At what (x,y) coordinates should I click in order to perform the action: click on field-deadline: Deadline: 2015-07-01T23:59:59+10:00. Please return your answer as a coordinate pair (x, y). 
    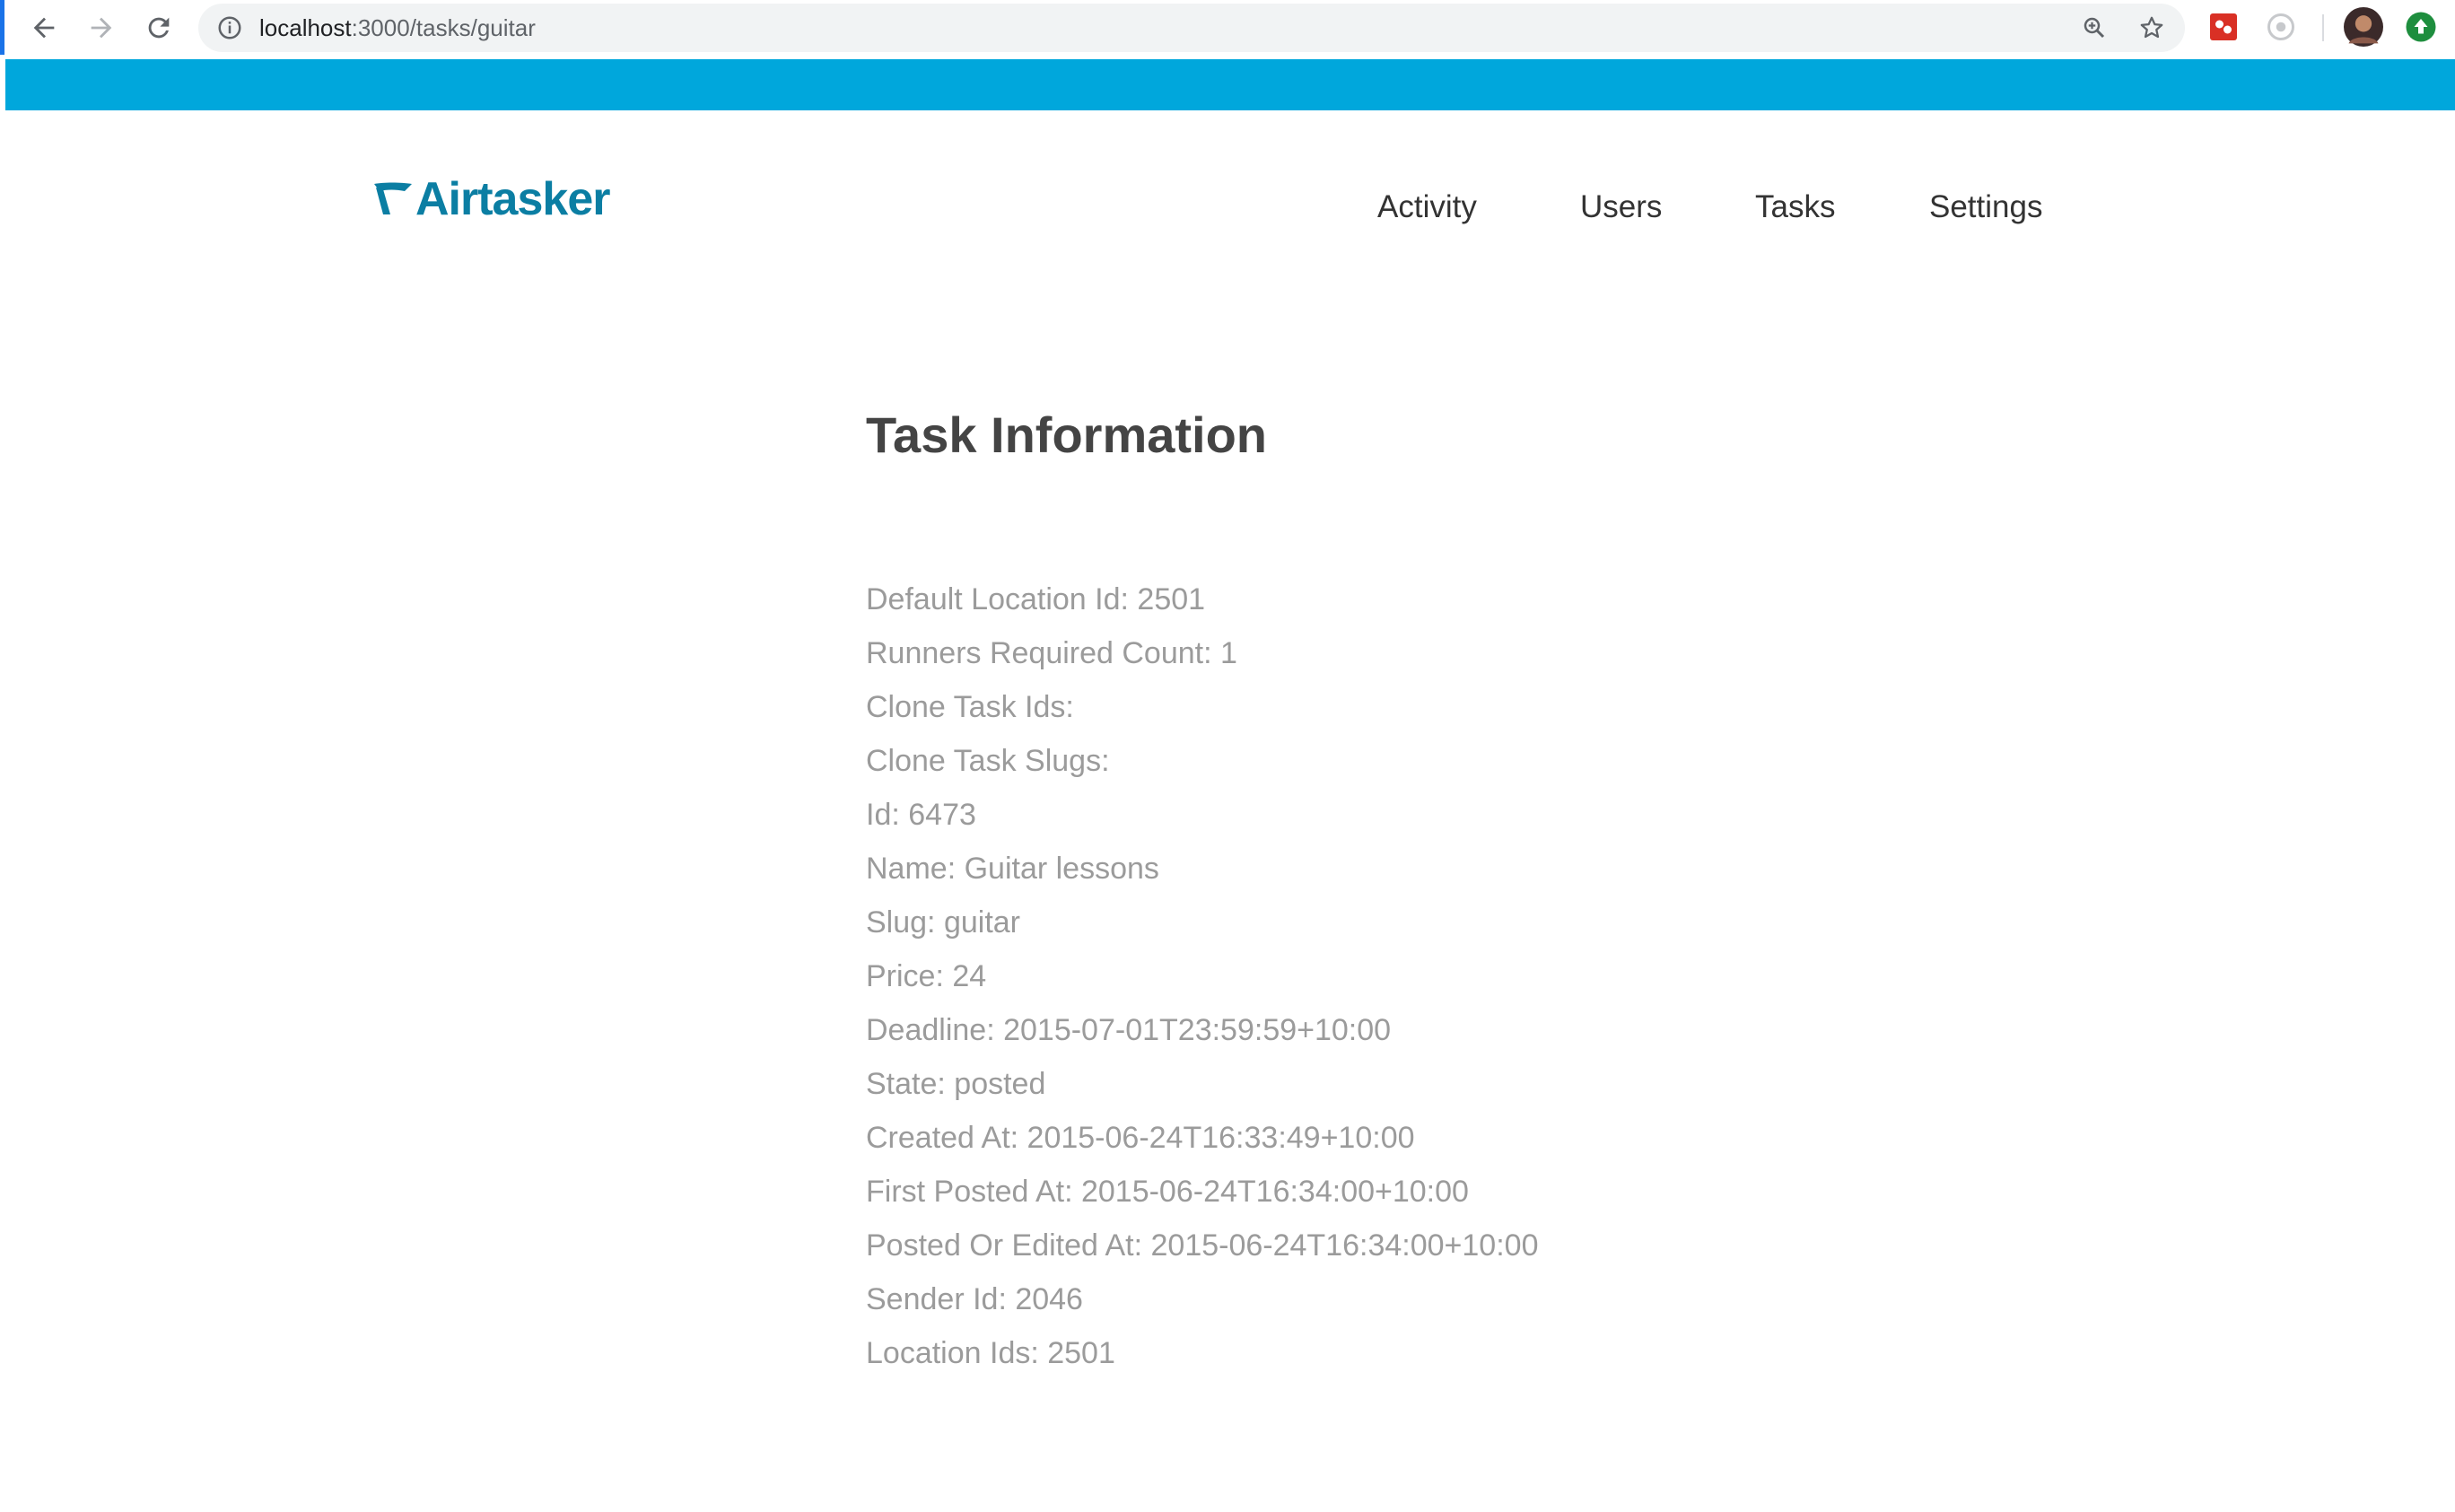
    Looking at the image, I should click on (1129, 1030).